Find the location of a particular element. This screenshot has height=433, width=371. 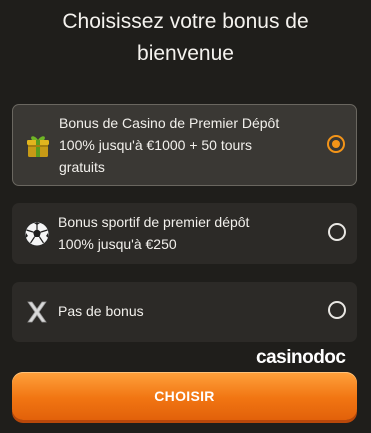

page-title-line-2: bienvenue is located at coordinates (185, 53).